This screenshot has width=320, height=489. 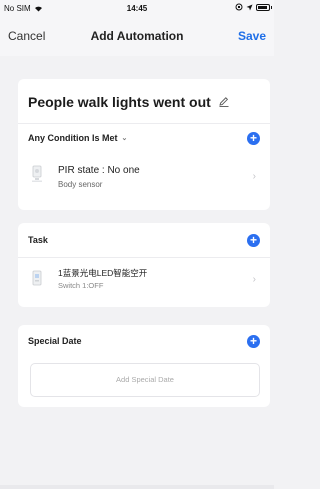 I want to click on status-bar: No SIM 14:45, so click(x=137, y=8).